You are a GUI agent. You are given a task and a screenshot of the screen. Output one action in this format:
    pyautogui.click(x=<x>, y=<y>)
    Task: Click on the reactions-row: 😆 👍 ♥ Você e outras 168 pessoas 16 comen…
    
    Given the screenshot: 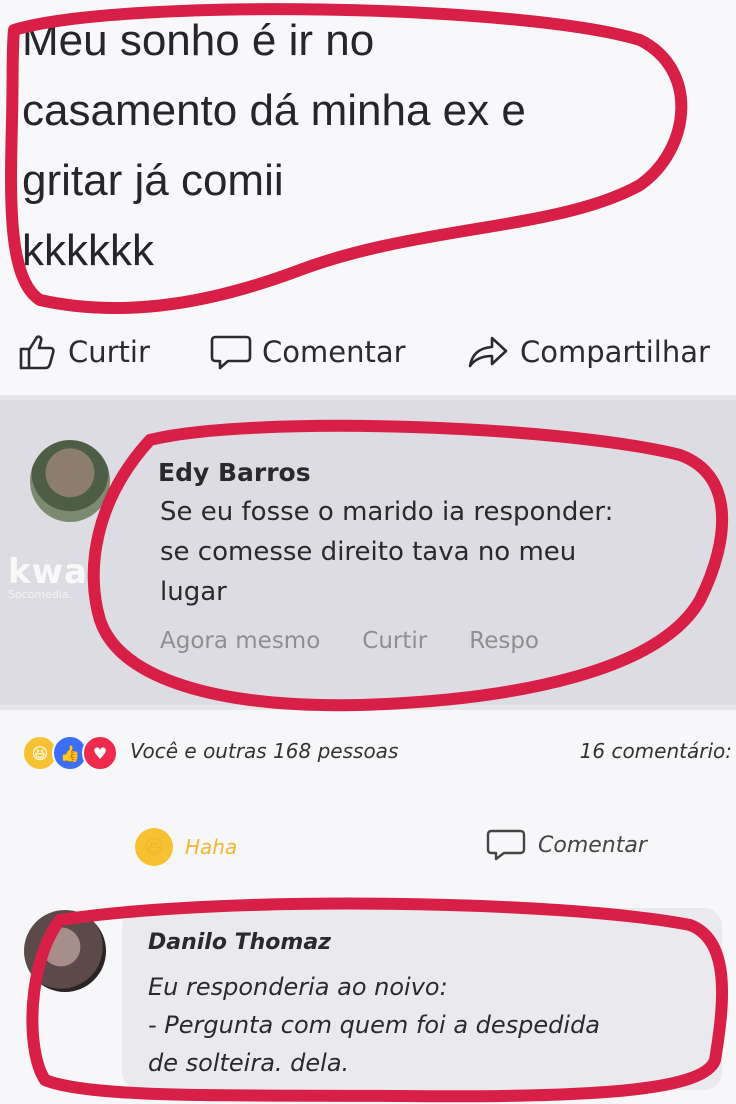 What is the action you would take?
    pyautogui.click(x=377, y=753)
    